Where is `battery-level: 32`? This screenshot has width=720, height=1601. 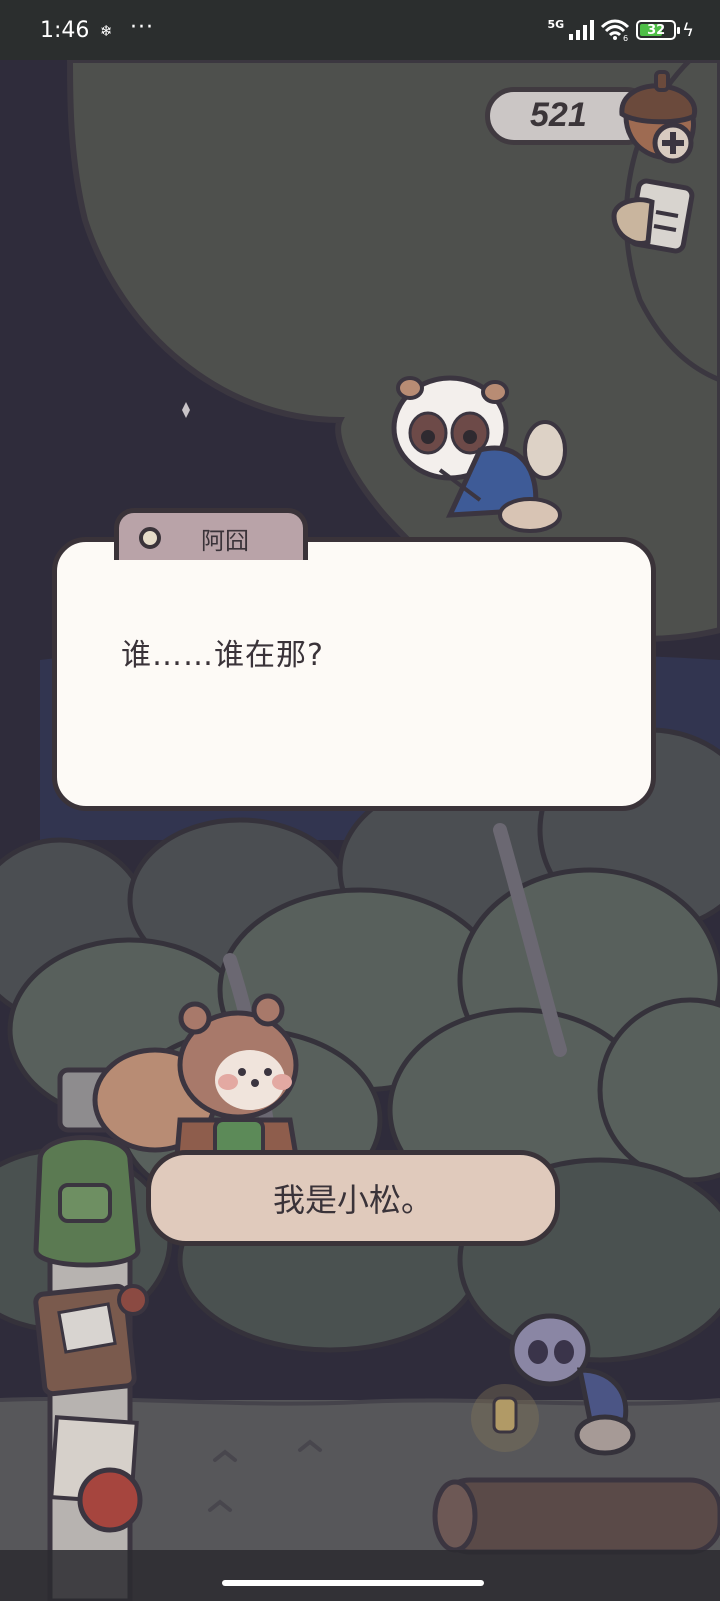 battery-level: 32 is located at coordinates (656, 30).